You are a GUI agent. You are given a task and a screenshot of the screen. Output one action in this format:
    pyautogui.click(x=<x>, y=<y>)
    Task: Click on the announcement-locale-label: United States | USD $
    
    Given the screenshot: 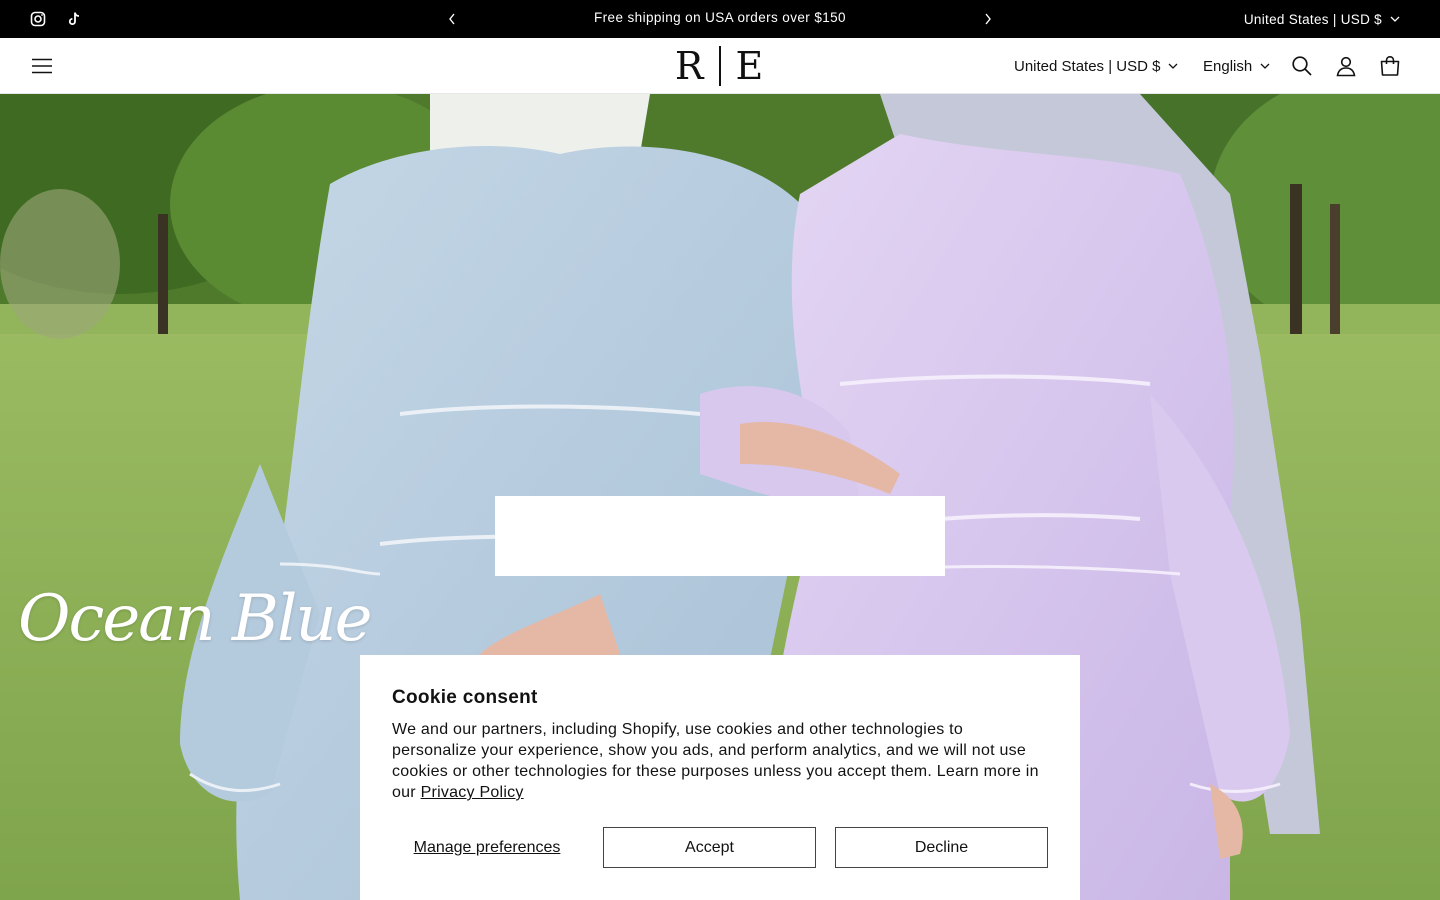 What is the action you would take?
    pyautogui.click(x=1312, y=19)
    